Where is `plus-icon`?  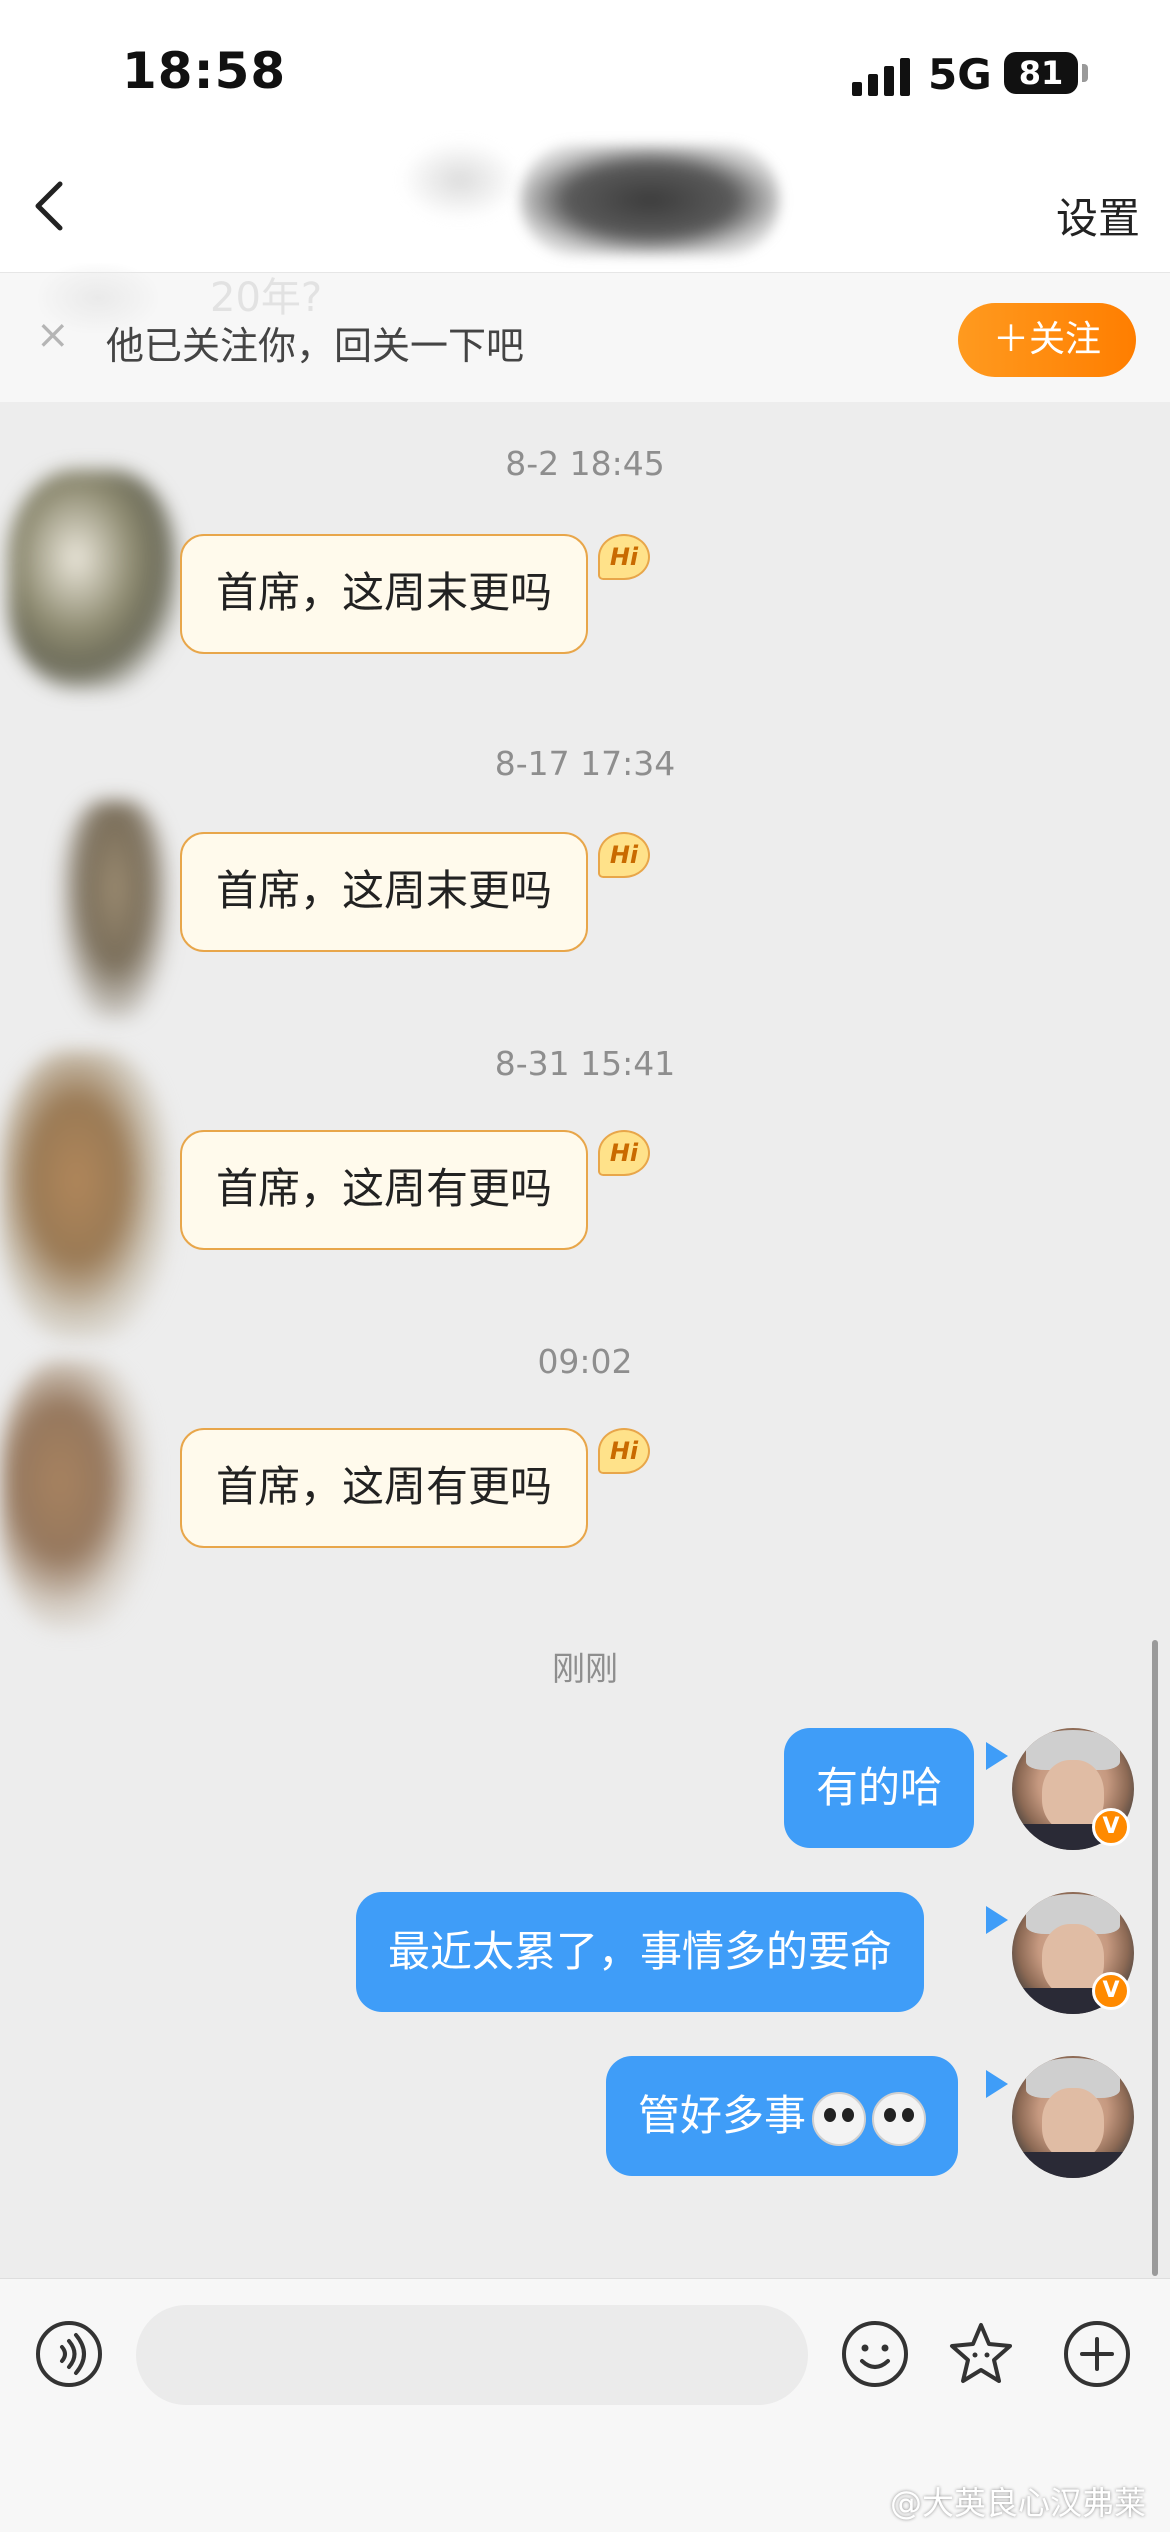
plus-icon is located at coordinates (1097, 2354).